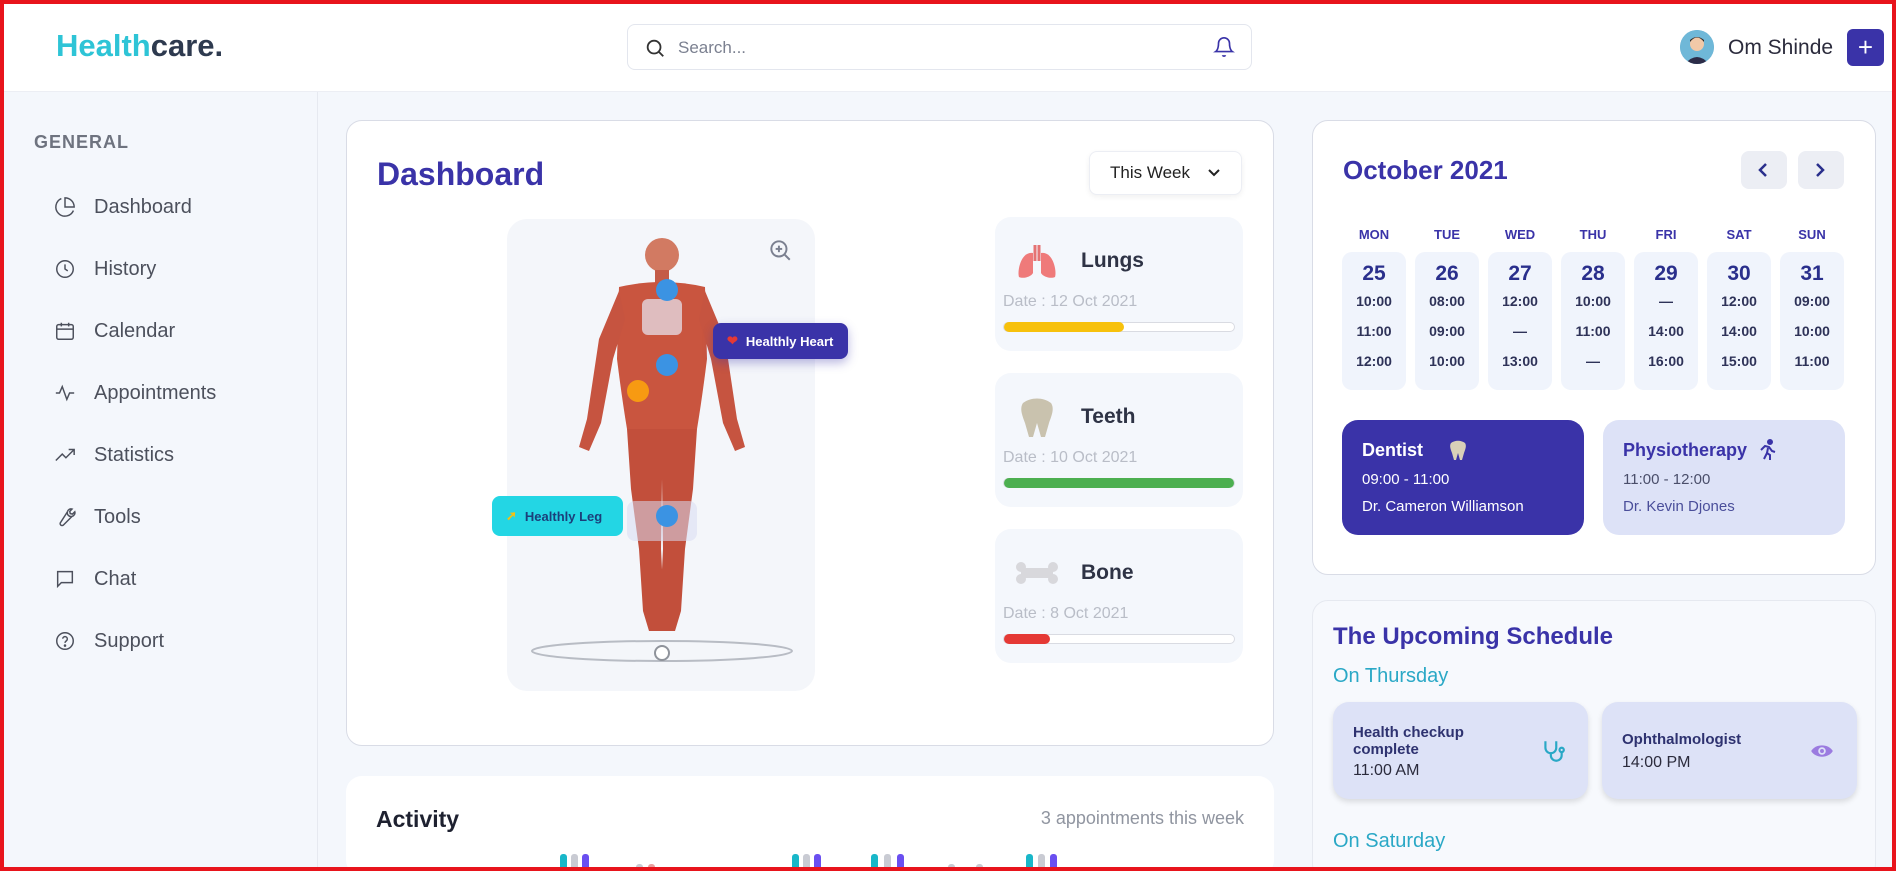 The height and width of the screenshot is (871, 1896). I want to click on sidebar-item-label: History, so click(125, 268).